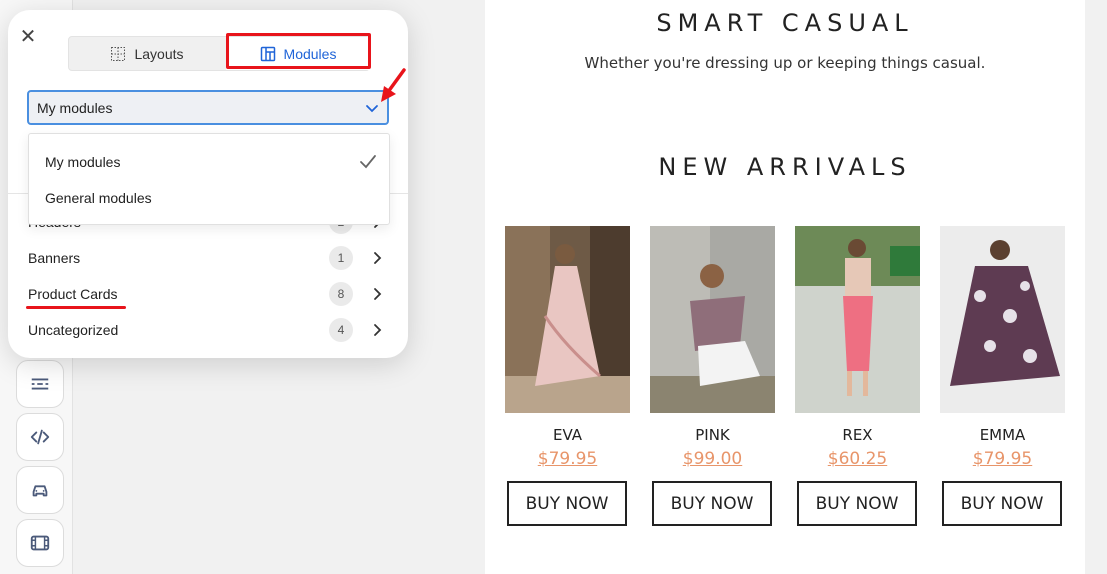  I want to click on tab-modules: Modules, so click(298, 53).